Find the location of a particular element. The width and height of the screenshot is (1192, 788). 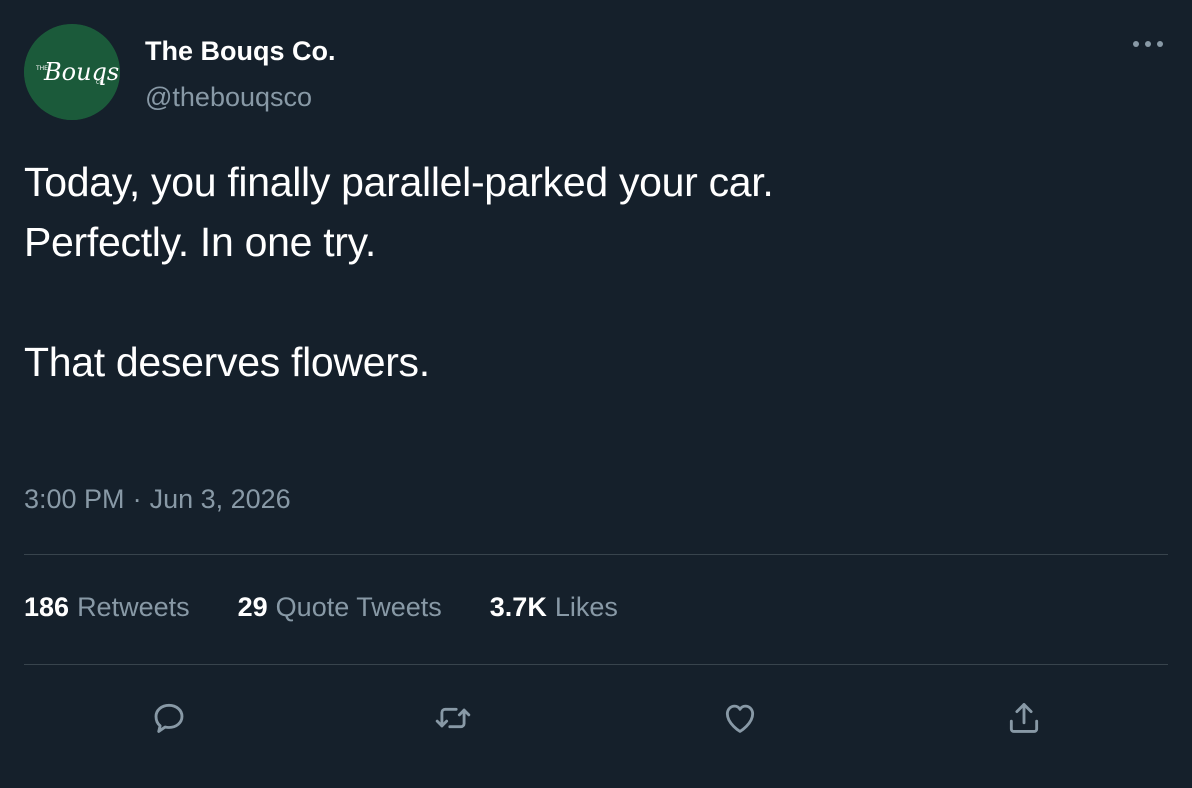

action-bar is located at coordinates (596, 718).